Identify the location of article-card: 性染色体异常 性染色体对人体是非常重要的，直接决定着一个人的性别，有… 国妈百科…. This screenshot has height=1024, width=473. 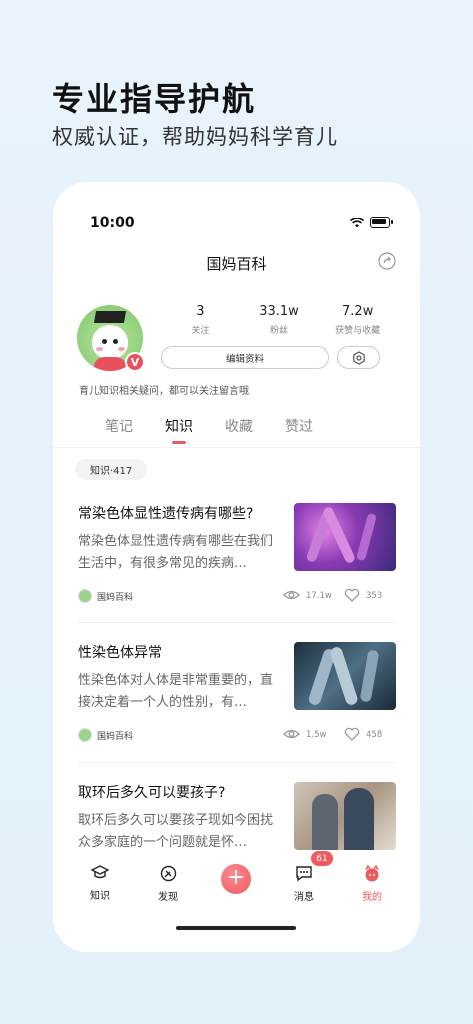
(237, 702).